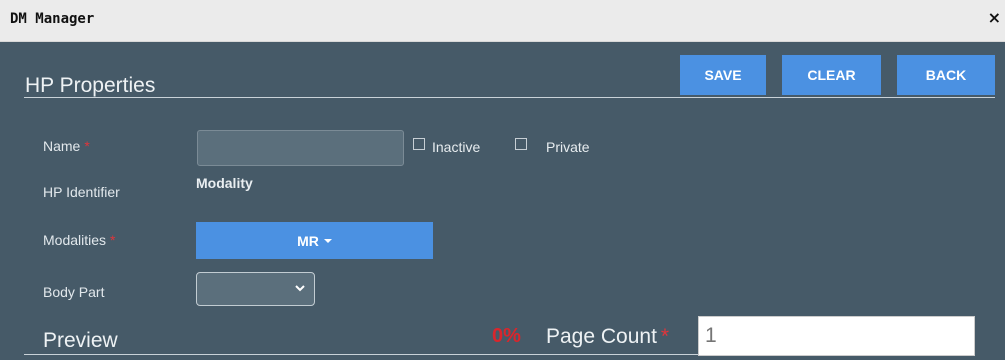  What do you see at coordinates (601, 336) in the screenshot?
I see `page-count-label-text: Page Count` at bounding box center [601, 336].